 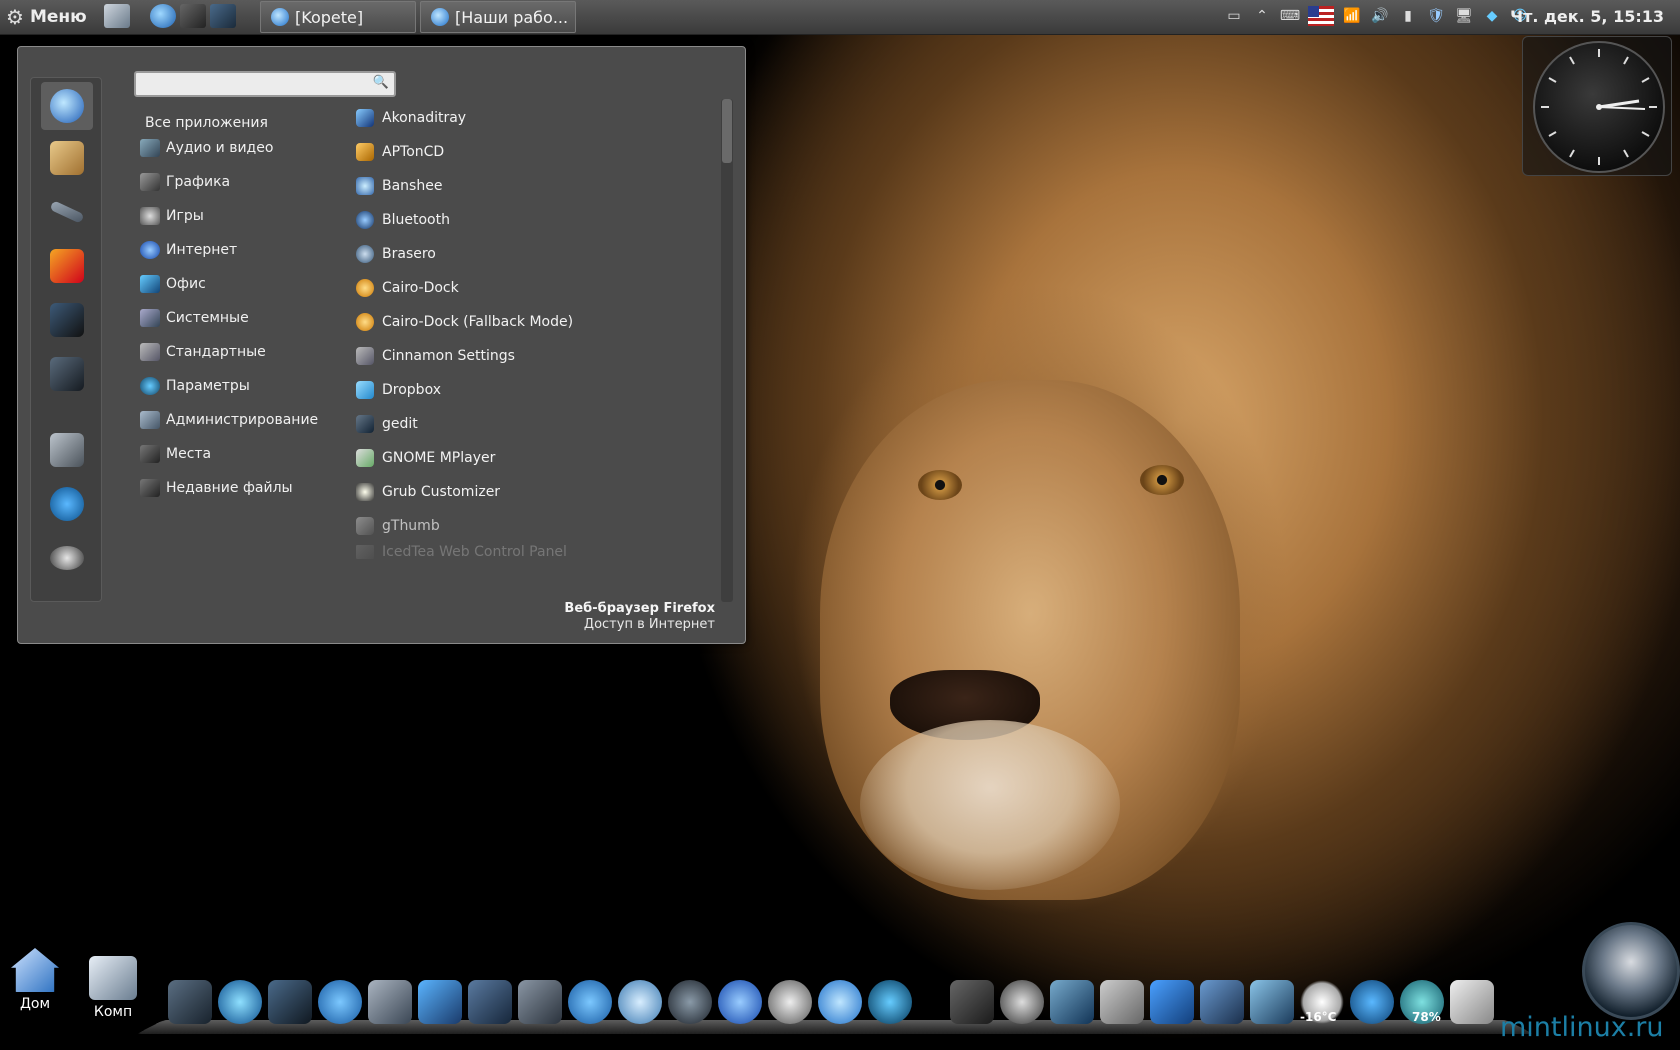 I want to click on app-description-subtitle: Доступ в Интернет, so click(x=649, y=624).